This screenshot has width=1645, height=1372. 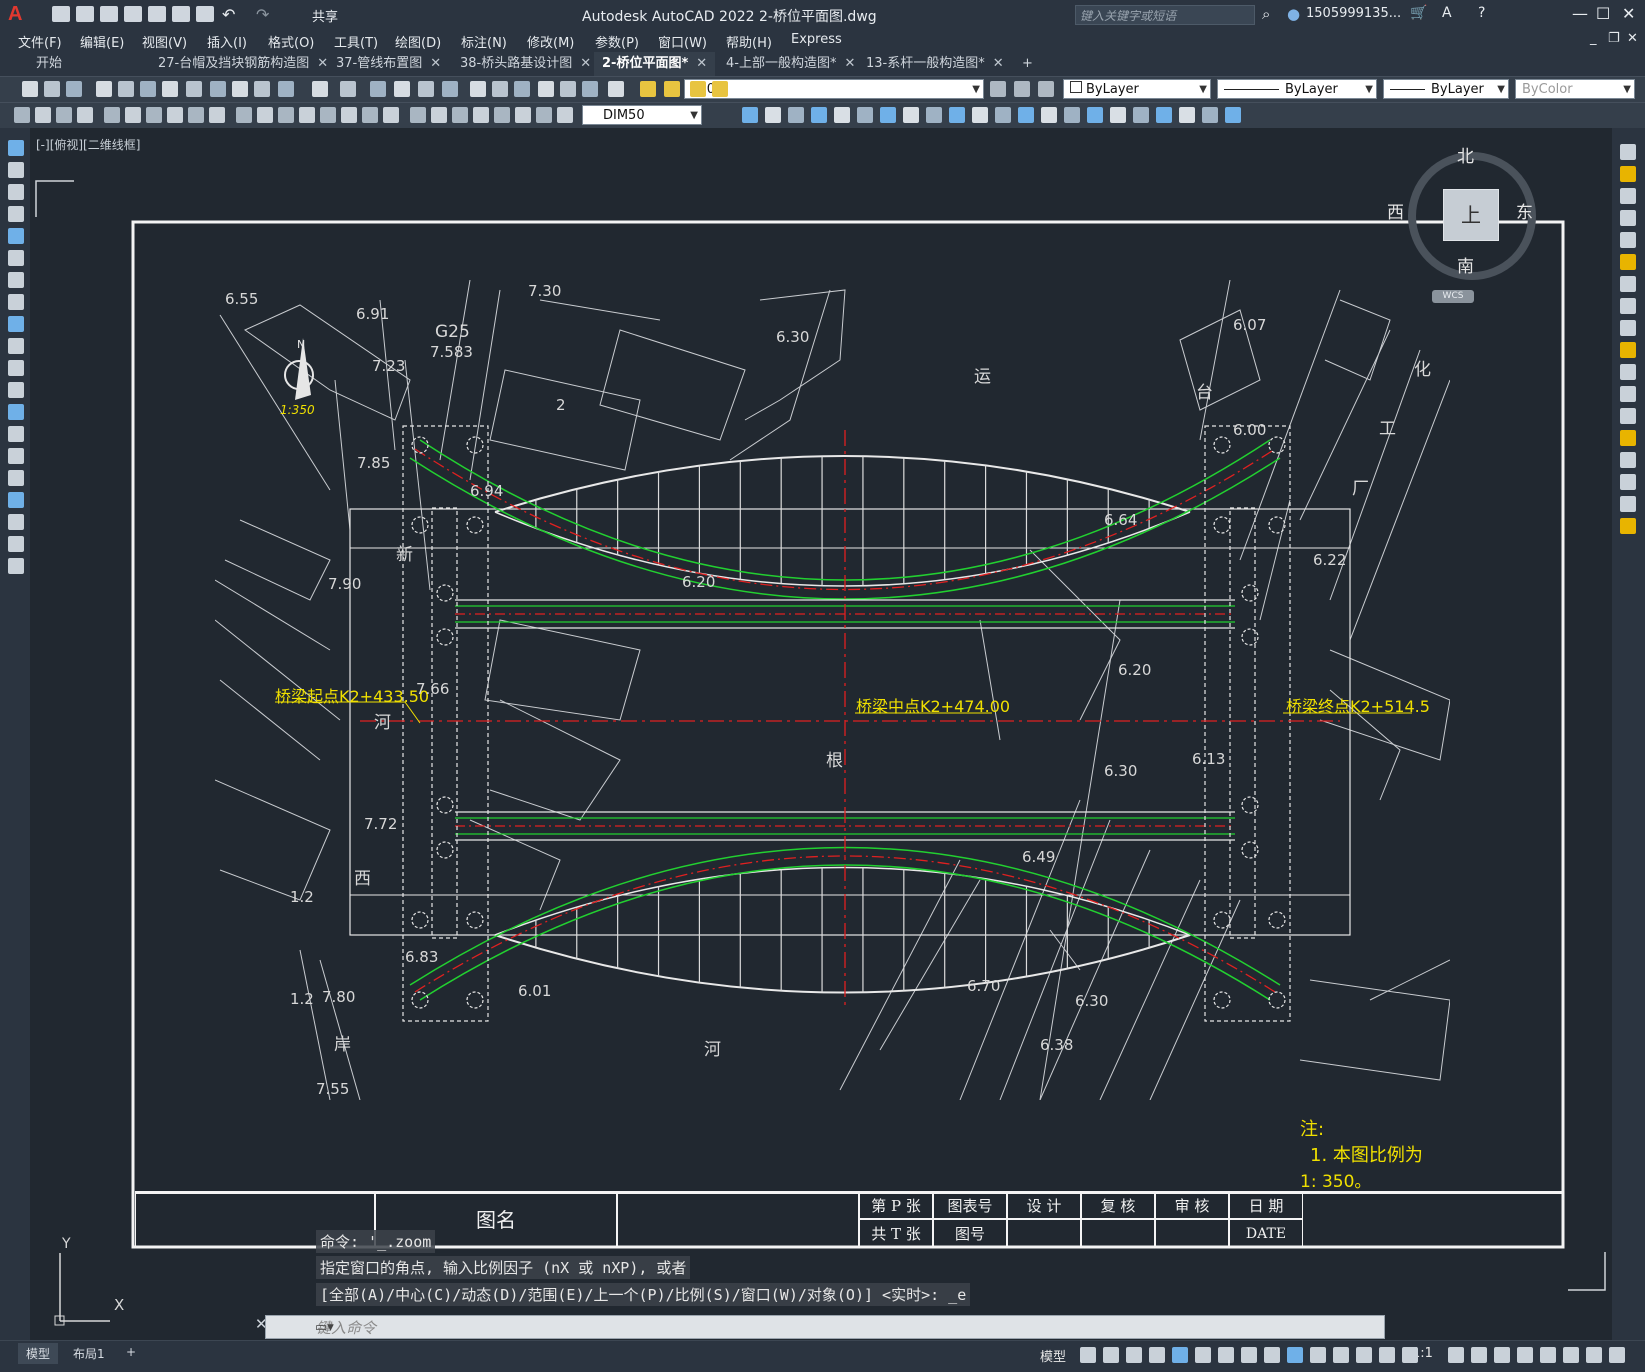 What do you see at coordinates (325, 15) in the screenshot?
I see `share-button: 共享` at bounding box center [325, 15].